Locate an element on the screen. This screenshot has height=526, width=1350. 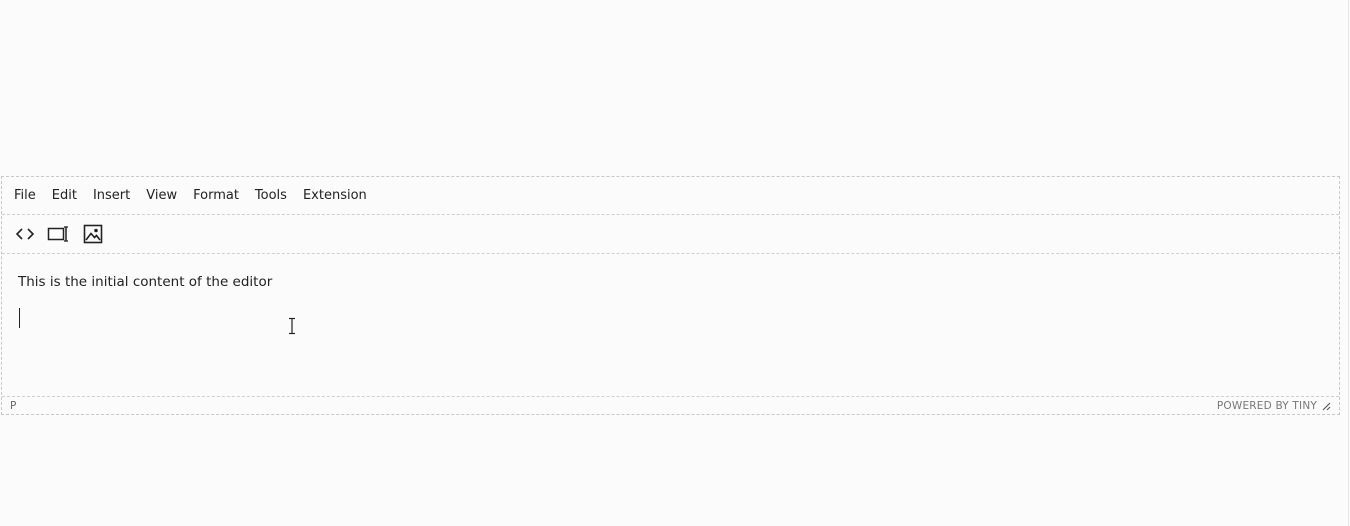
image-icon is located at coordinates (93, 234).